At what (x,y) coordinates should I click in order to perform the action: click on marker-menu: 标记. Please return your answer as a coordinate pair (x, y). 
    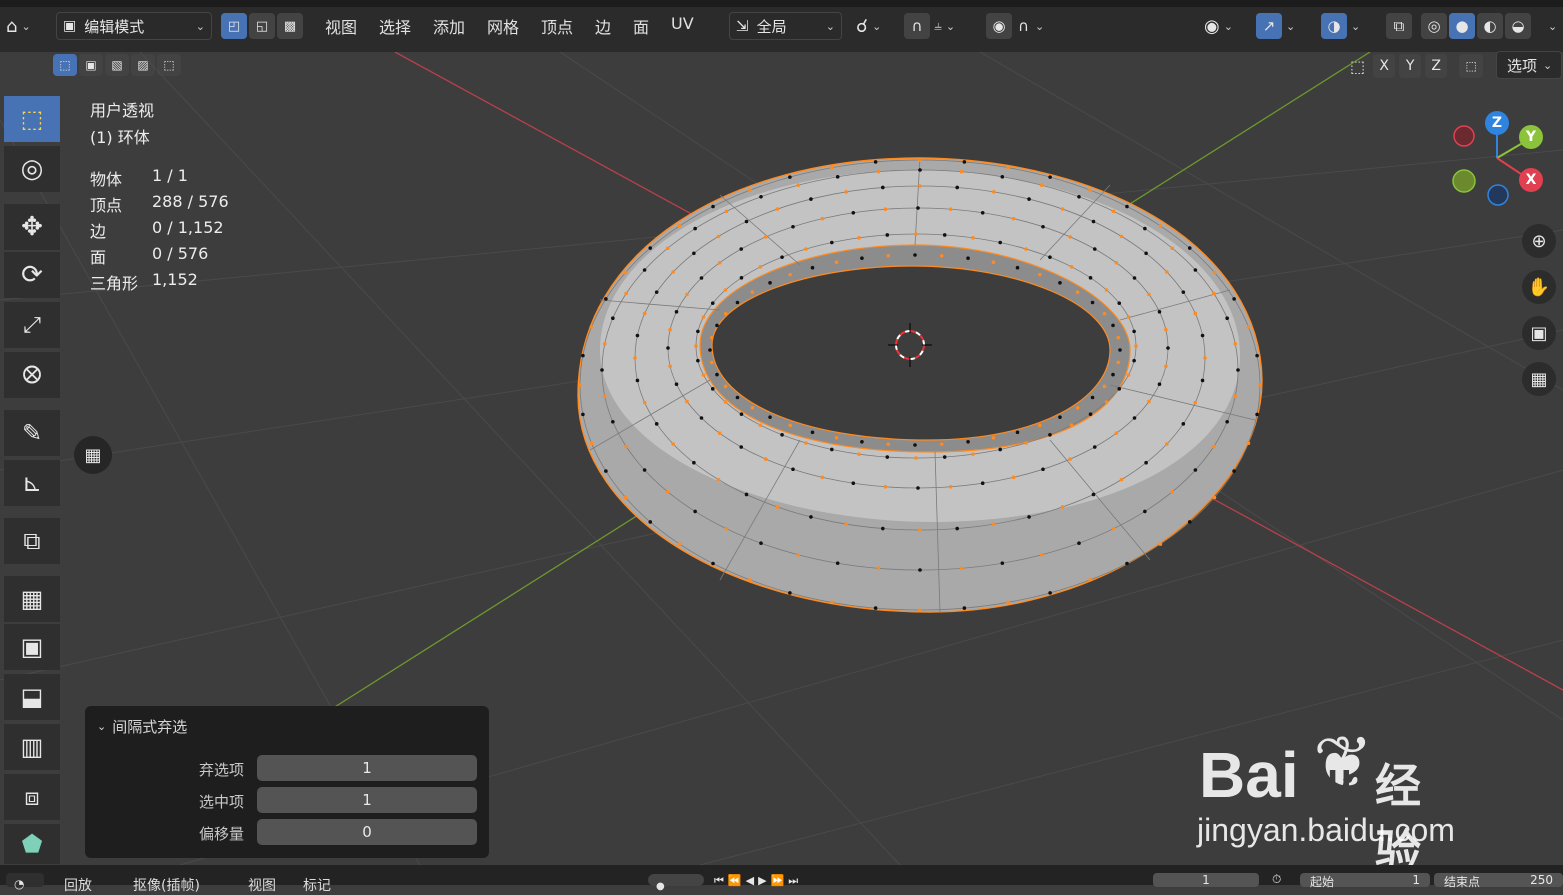
    Looking at the image, I should click on (317, 885).